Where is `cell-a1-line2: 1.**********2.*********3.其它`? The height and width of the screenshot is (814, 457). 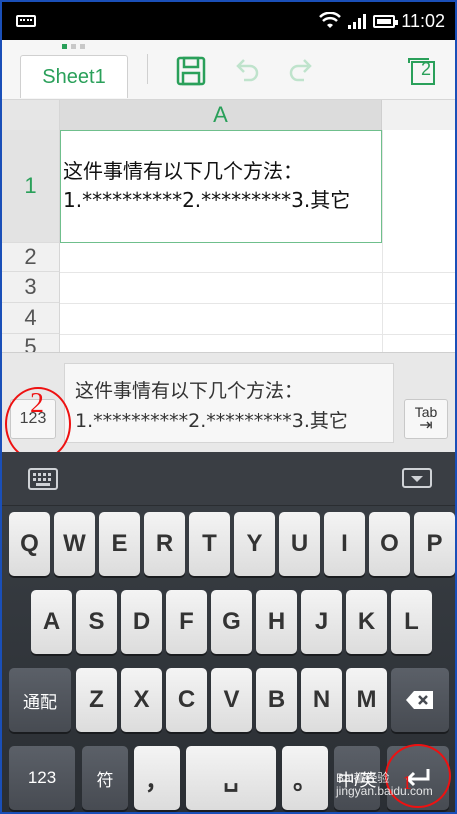 cell-a1-line2: 1.**********2.*********3.其它 is located at coordinates (207, 200).